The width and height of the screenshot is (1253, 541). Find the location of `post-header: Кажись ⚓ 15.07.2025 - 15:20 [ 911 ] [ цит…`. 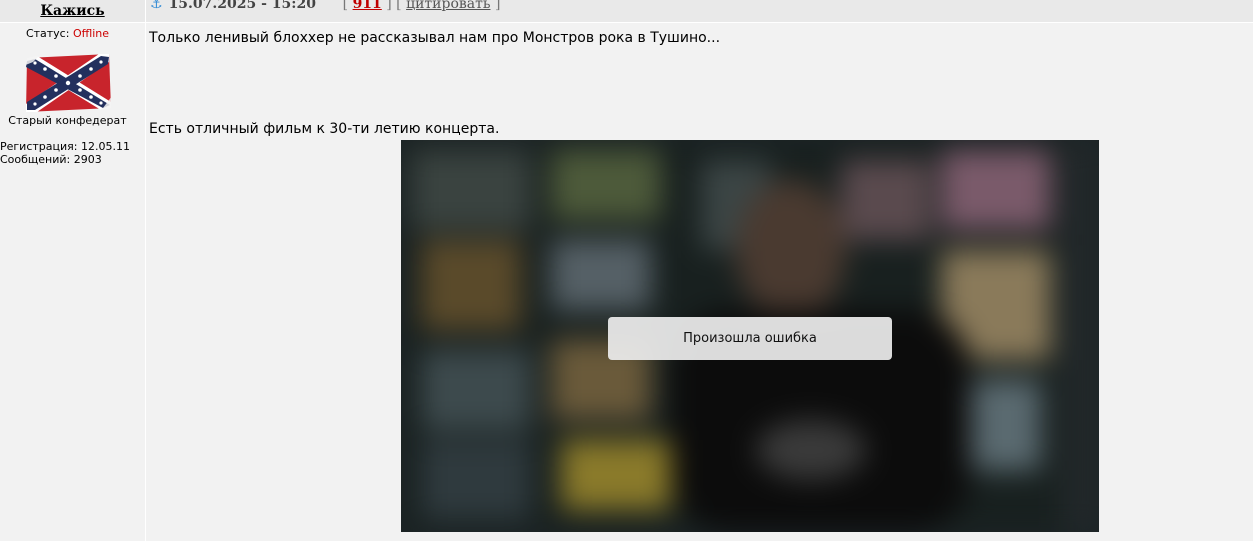

post-header: Кажись ⚓ 15.07.2025 - 15:20 [ 911 ] [ цит… is located at coordinates (626, 11).